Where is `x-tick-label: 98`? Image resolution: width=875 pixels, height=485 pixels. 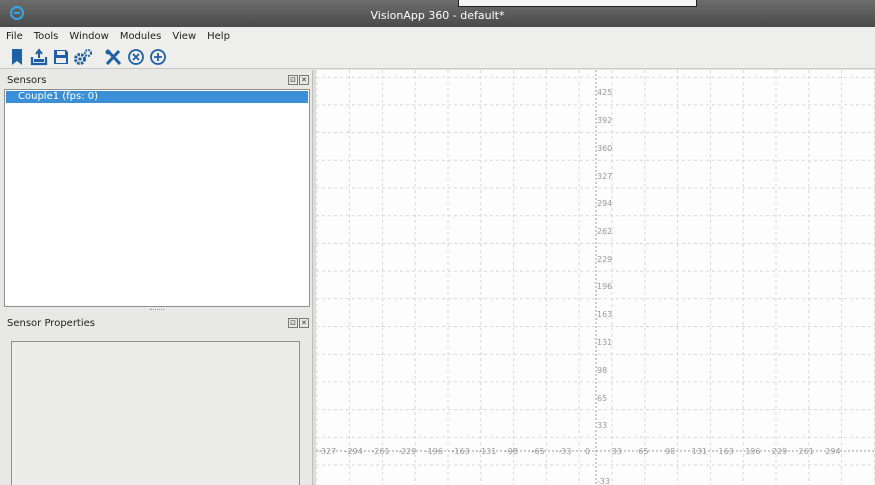
x-tick-label: 98 is located at coordinates (670, 451).